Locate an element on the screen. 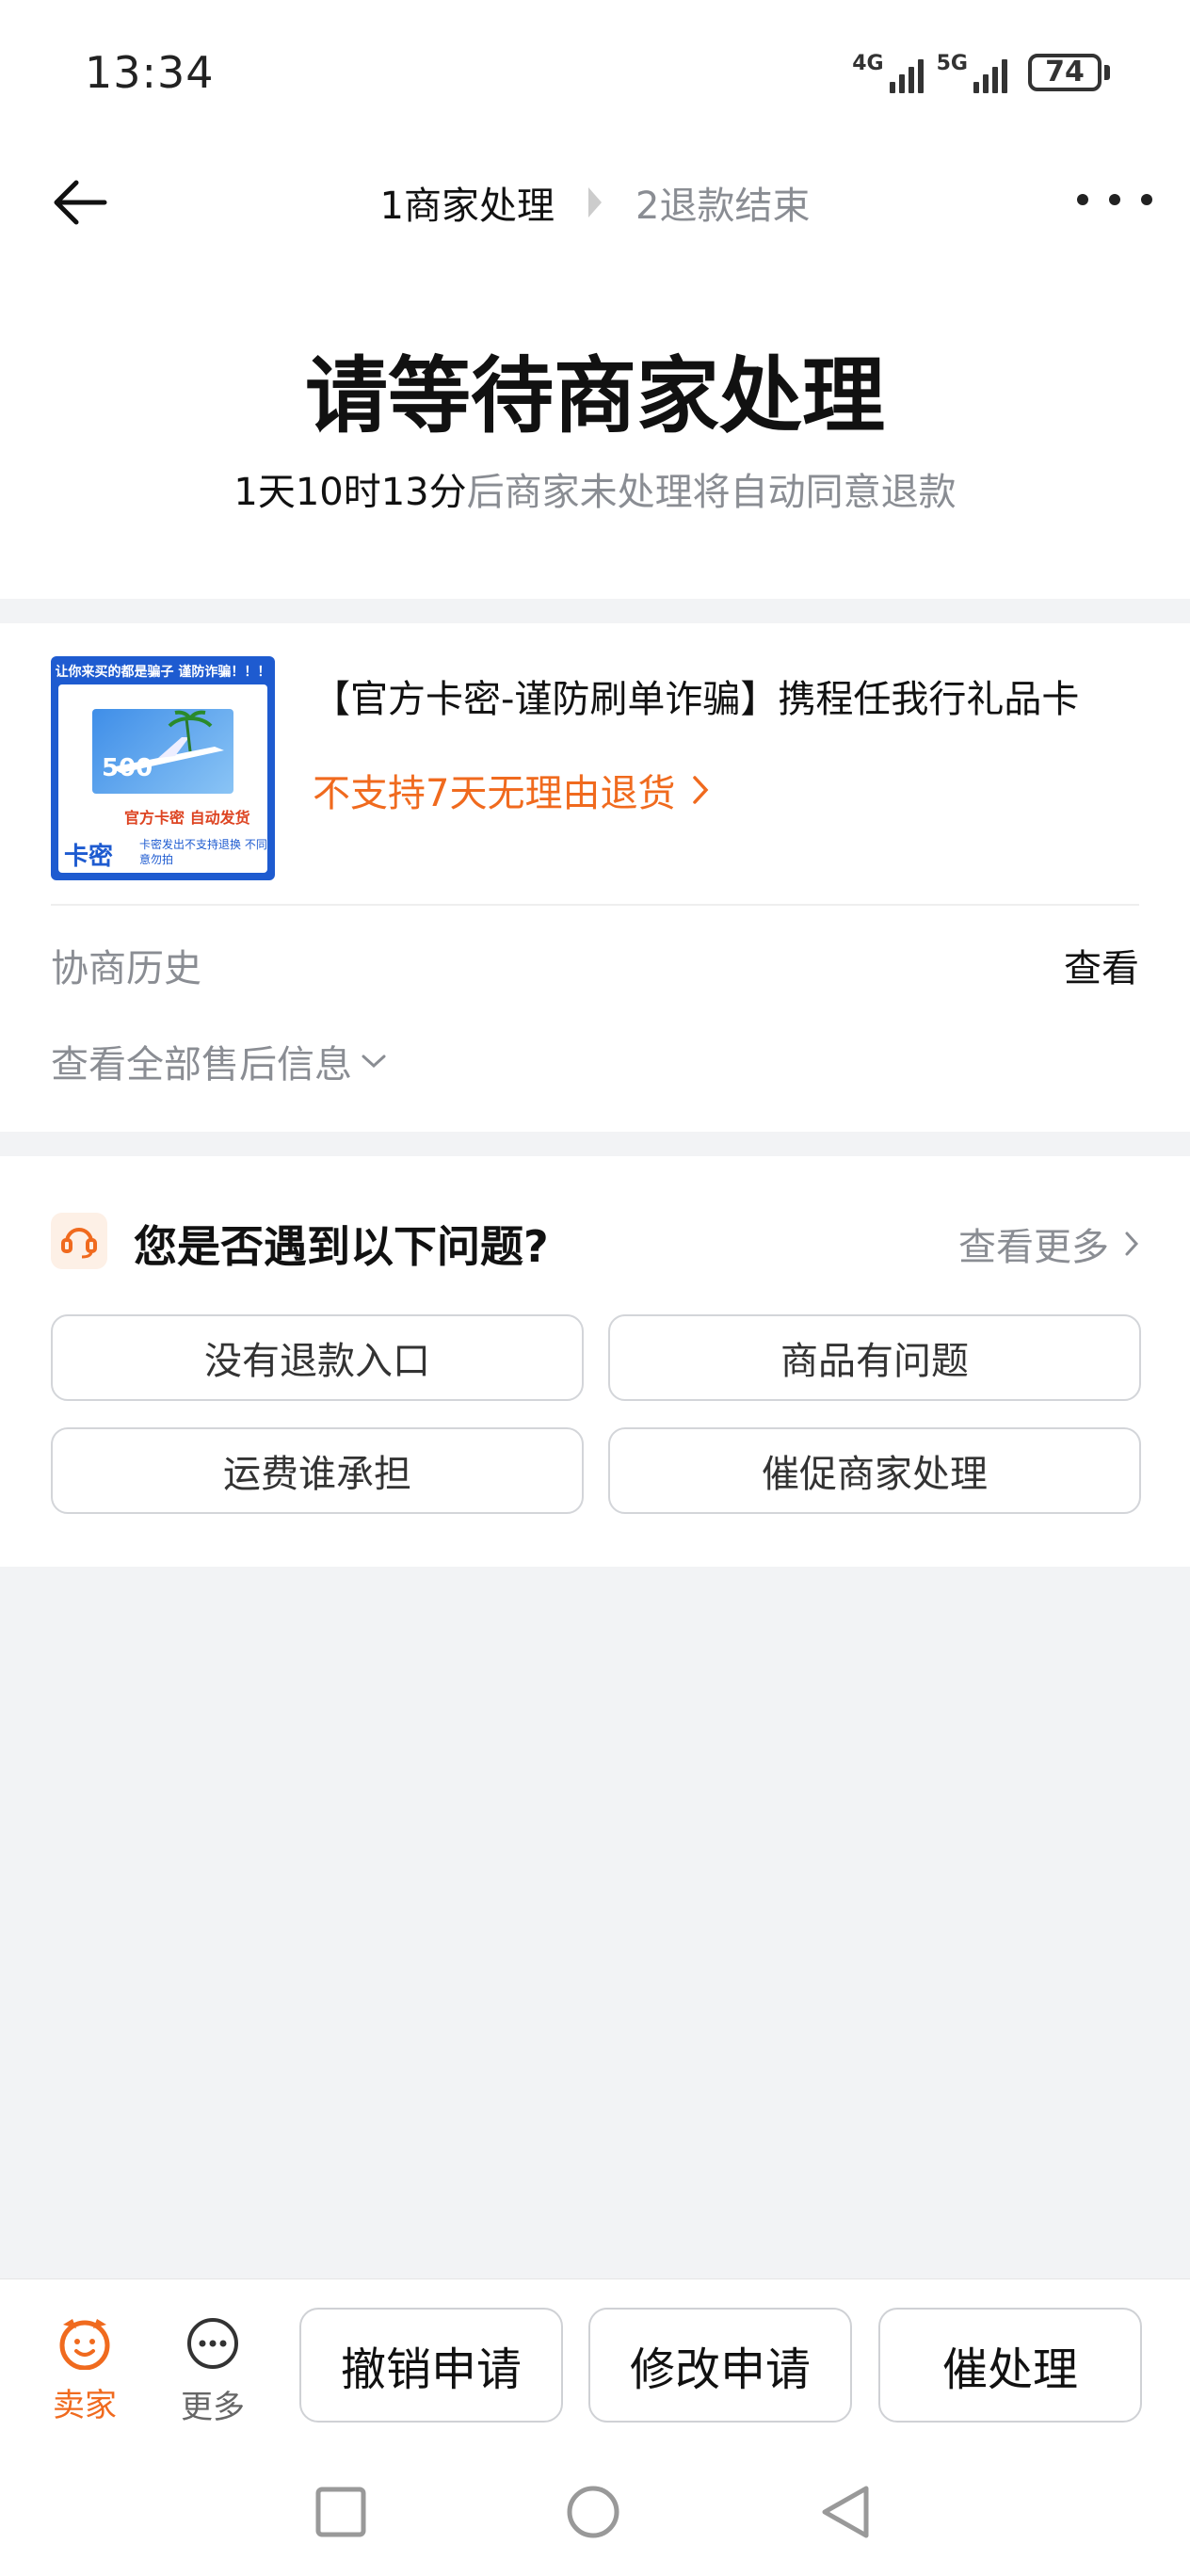  step-merchant-processing: 1商家处理 is located at coordinates (467, 206).